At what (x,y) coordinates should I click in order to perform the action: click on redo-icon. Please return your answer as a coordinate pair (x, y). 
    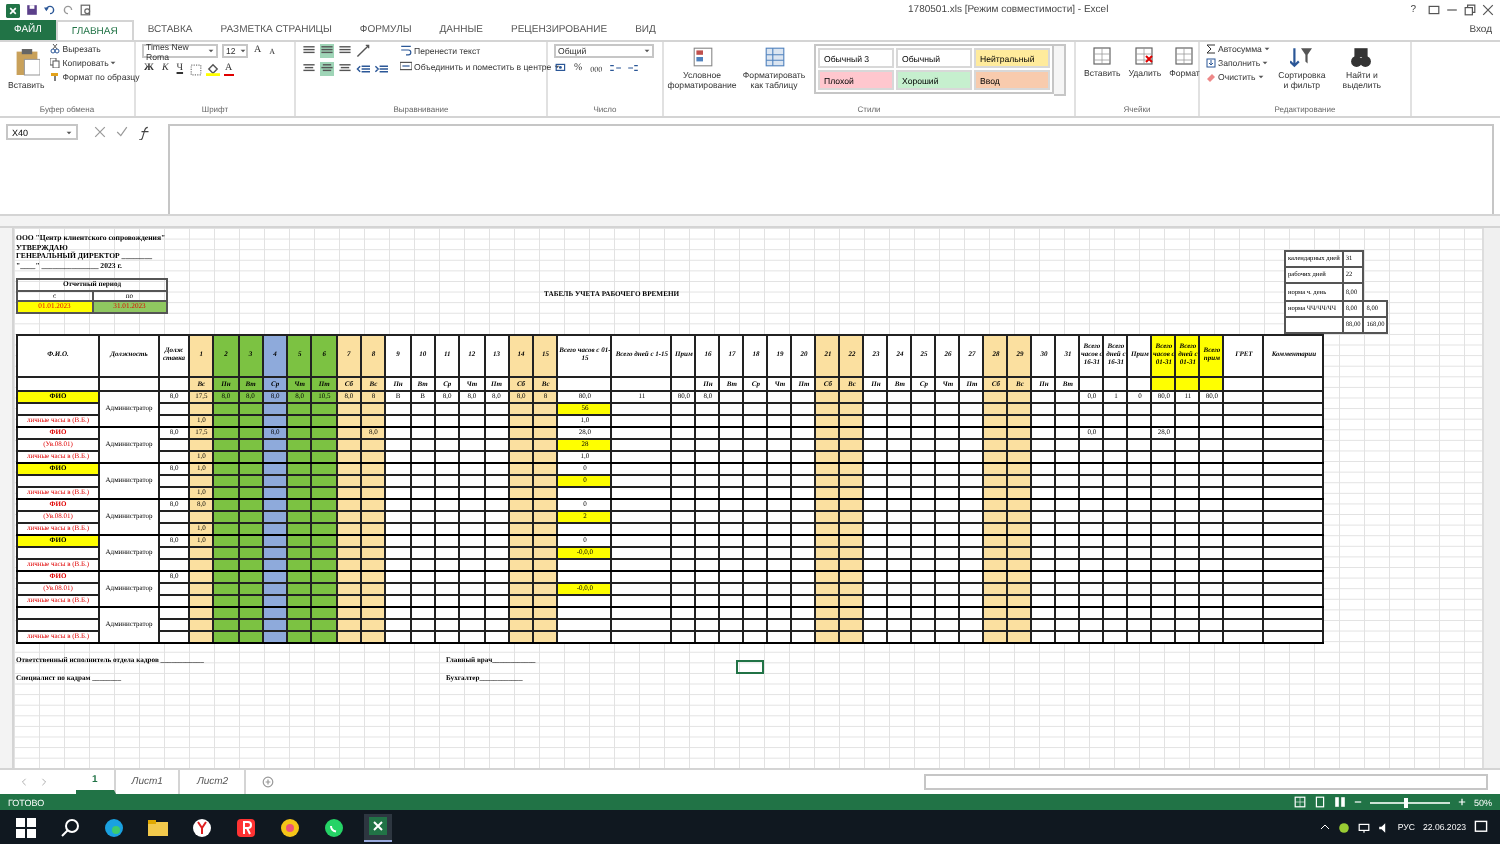
    Looking at the image, I should click on (68, 10).